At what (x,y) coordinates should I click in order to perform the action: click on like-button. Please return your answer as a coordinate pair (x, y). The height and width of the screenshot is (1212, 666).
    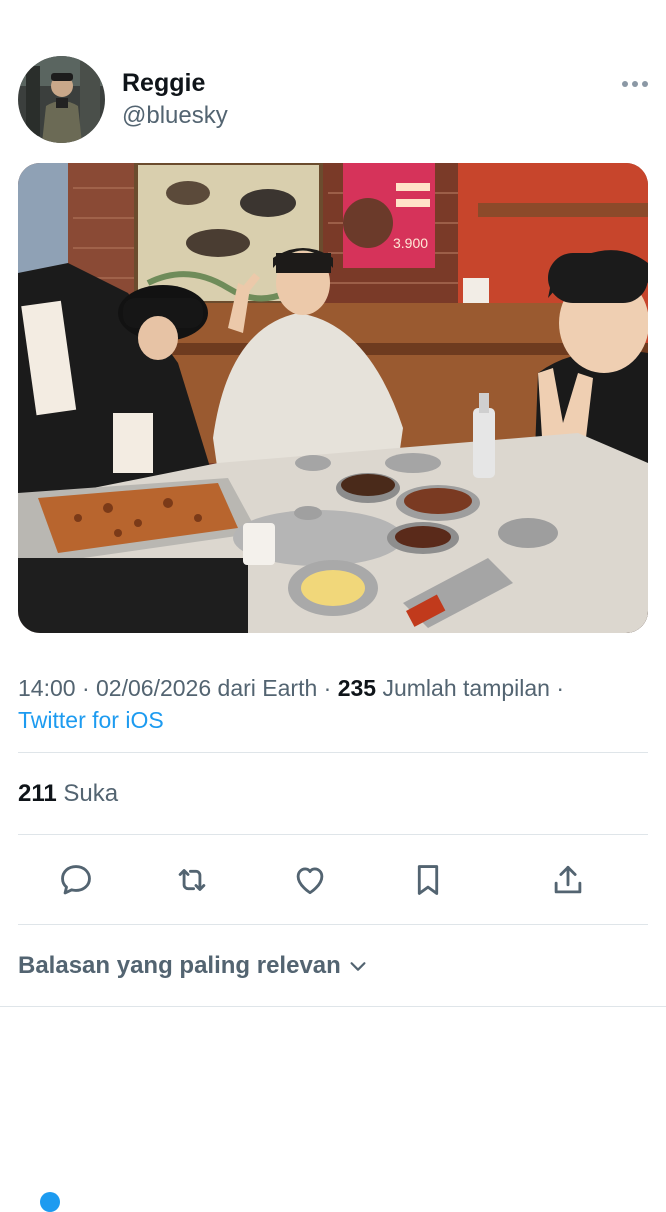
    Looking at the image, I should click on (310, 880).